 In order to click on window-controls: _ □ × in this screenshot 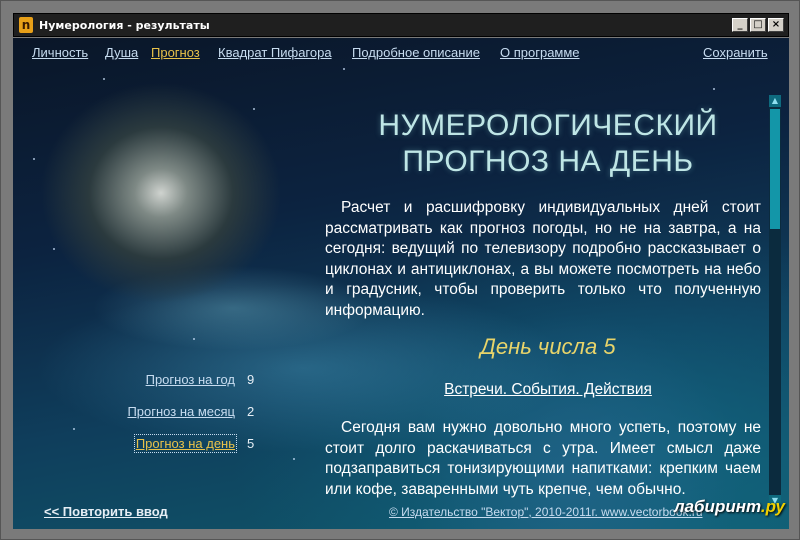, I will do `click(758, 25)`.